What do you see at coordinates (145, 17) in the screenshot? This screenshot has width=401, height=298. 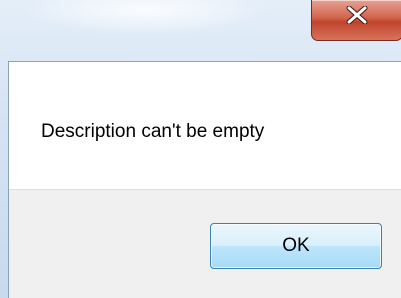 I see `title-glow` at bounding box center [145, 17].